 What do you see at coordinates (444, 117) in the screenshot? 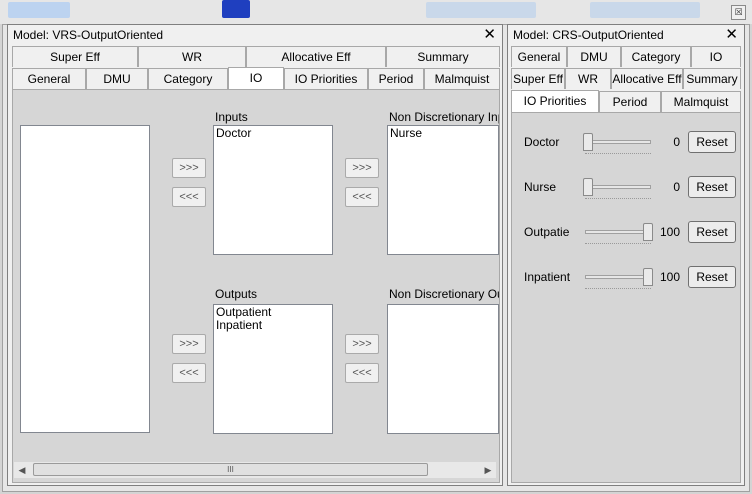
I see `nd-inputs-label: Non Discretionary Inputs` at bounding box center [444, 117].